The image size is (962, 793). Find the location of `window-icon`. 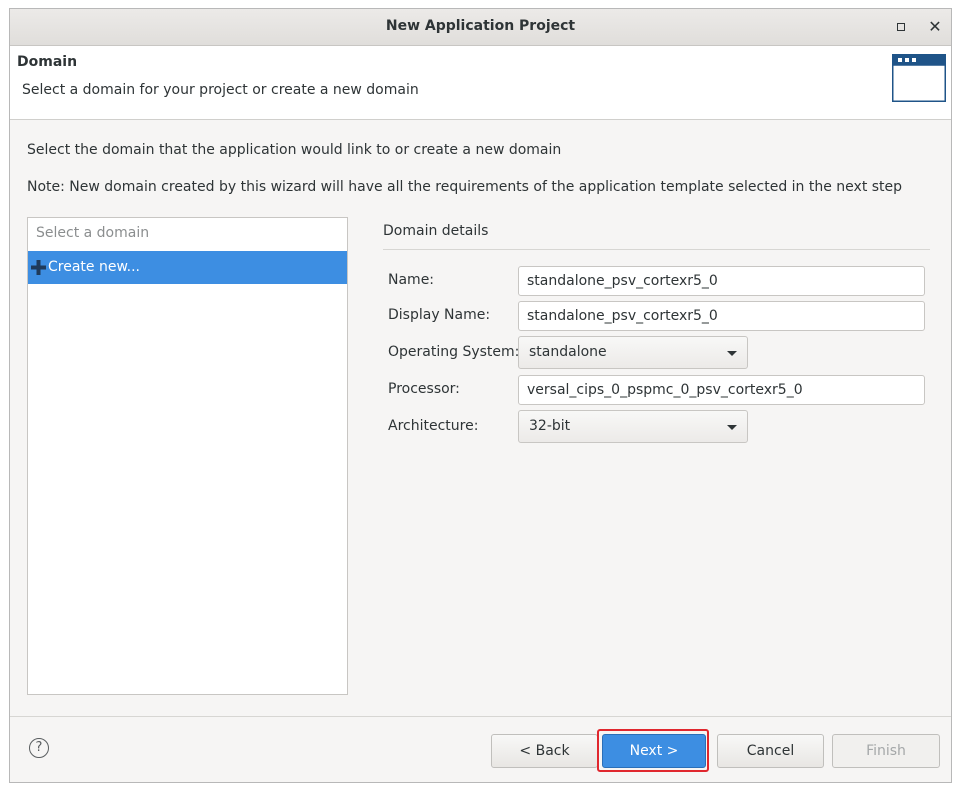

window-icon is located at coordinates (919, 78).